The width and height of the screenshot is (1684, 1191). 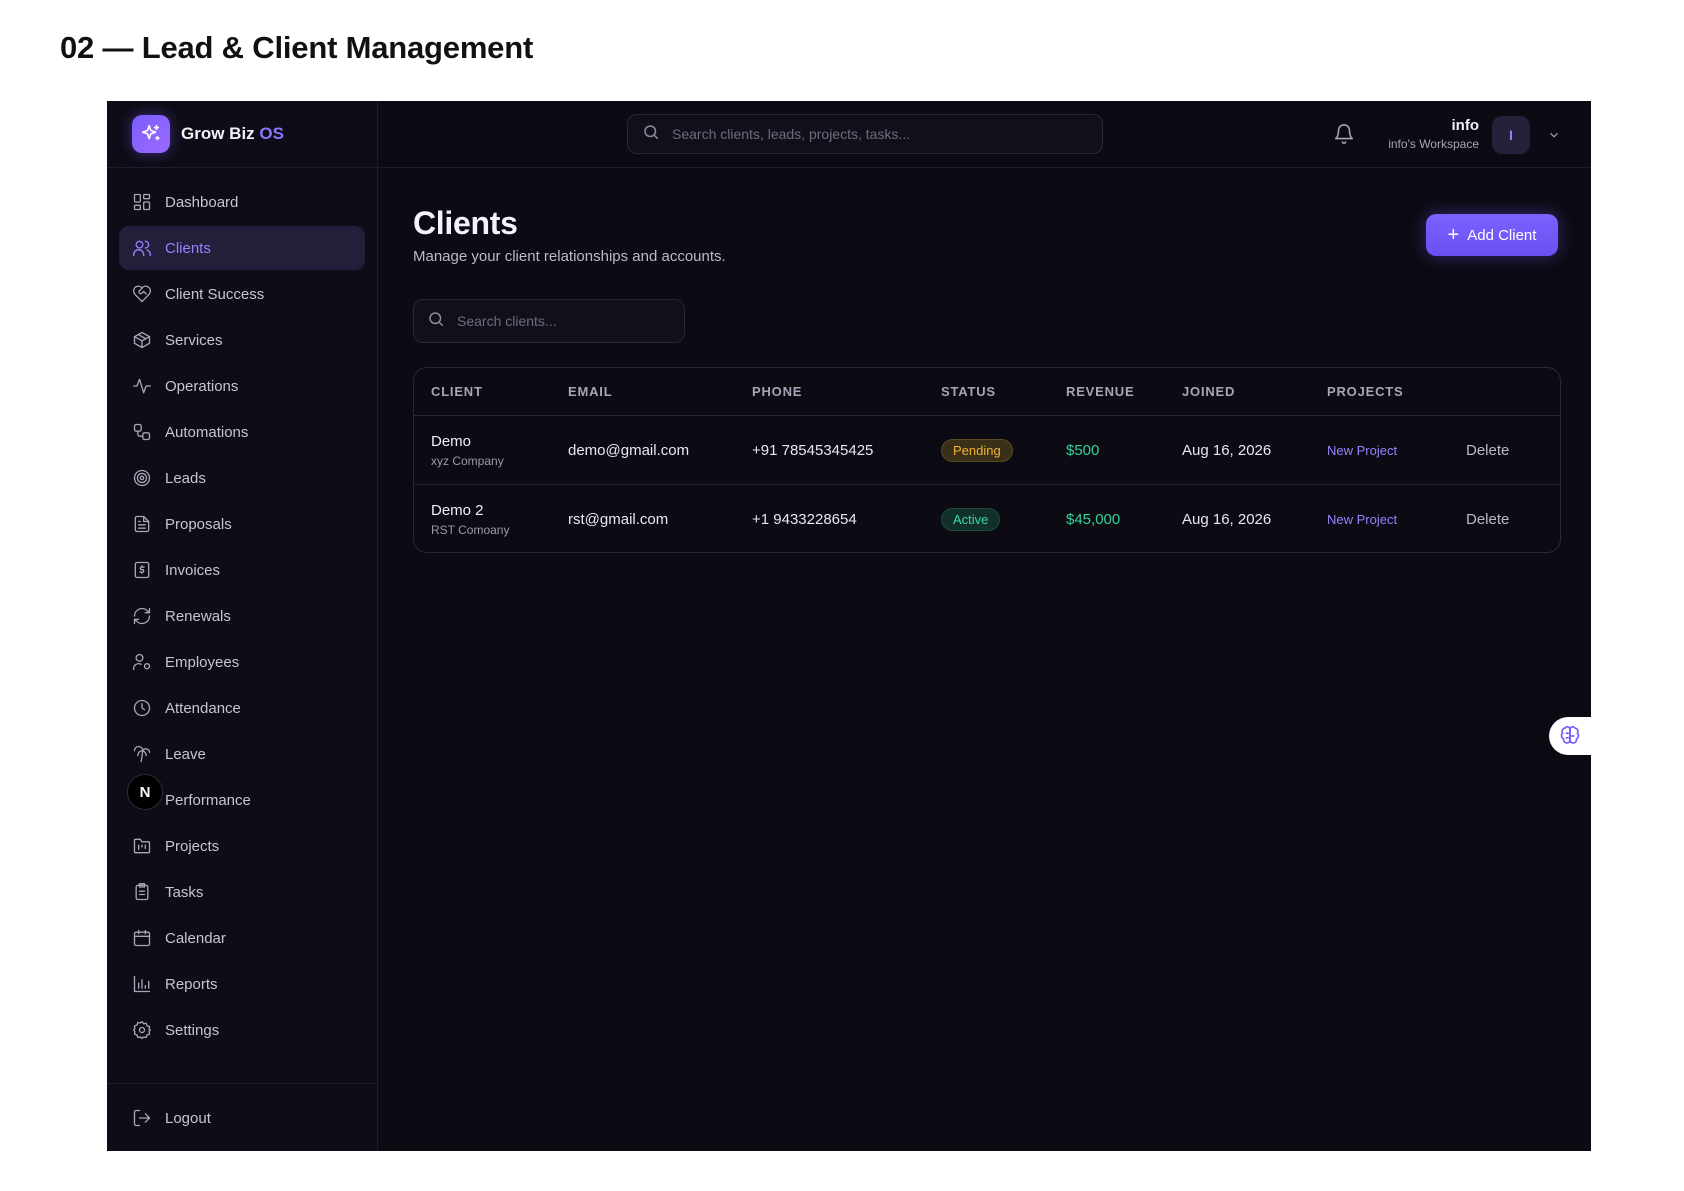 What do you see at coordinates (192, 1030) in the screenshot?
I see `sidebar-item-label: Settings` at bounding box center [192, 1030].